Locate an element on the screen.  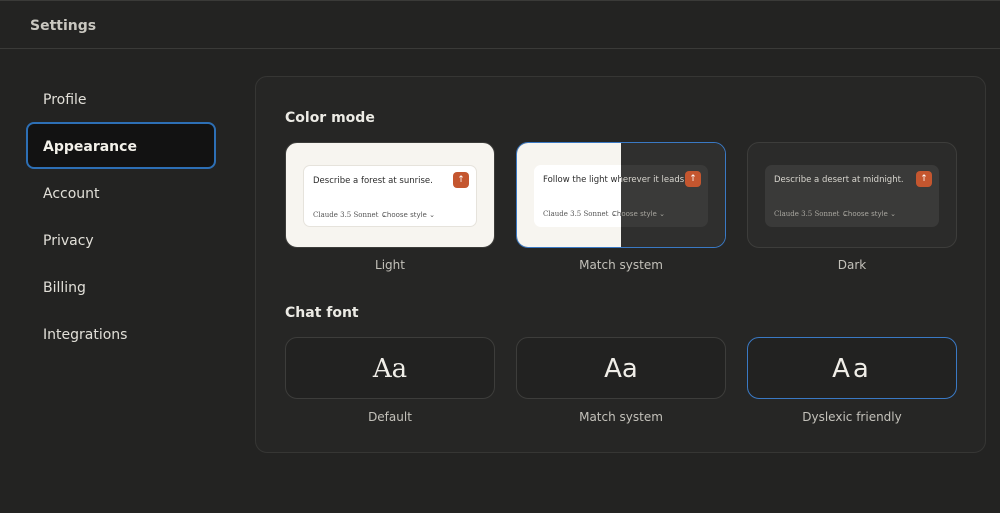
sidebar-item-account: Account is located at coordinates (121, 192).